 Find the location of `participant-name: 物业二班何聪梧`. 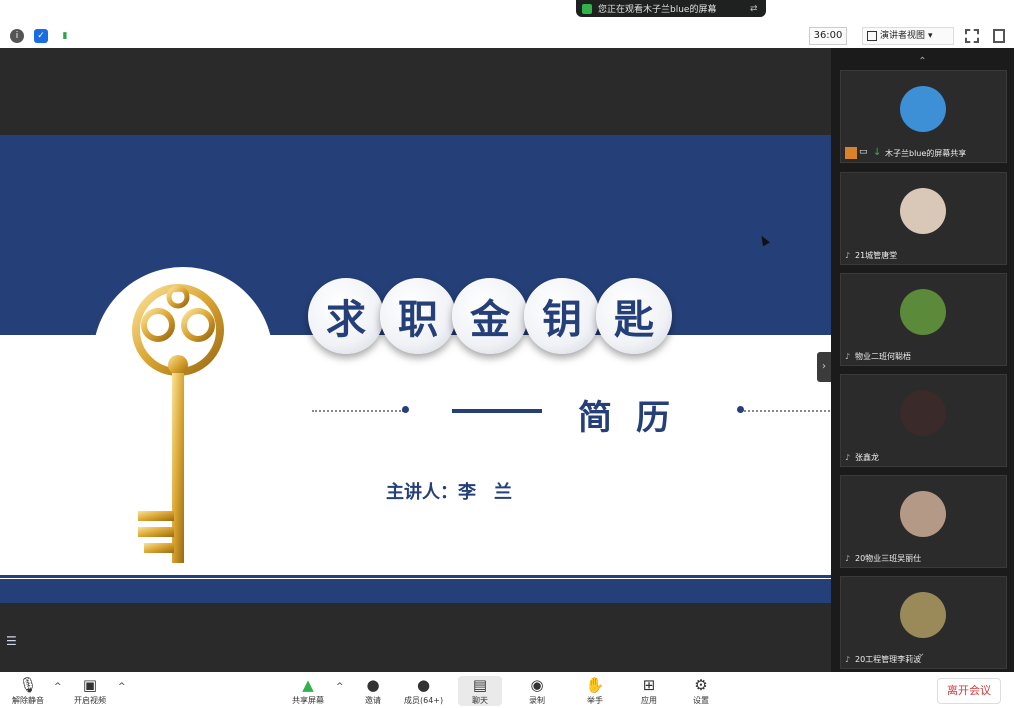

participant-name: 物业二班何聪梧 is located at coordinates (883, 356).